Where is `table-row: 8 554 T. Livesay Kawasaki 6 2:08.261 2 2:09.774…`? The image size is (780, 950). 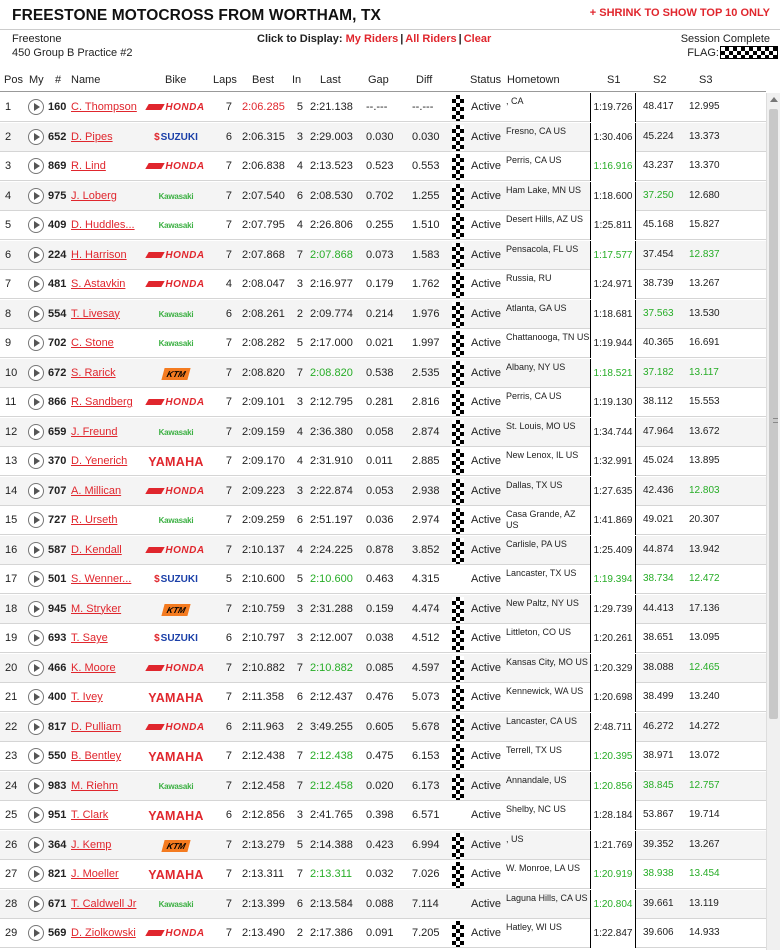 table-row: 8 554 T. Livesay Kawasaki 6 2:08.261 2 2:09.774… is located at coordinates (383, 314).